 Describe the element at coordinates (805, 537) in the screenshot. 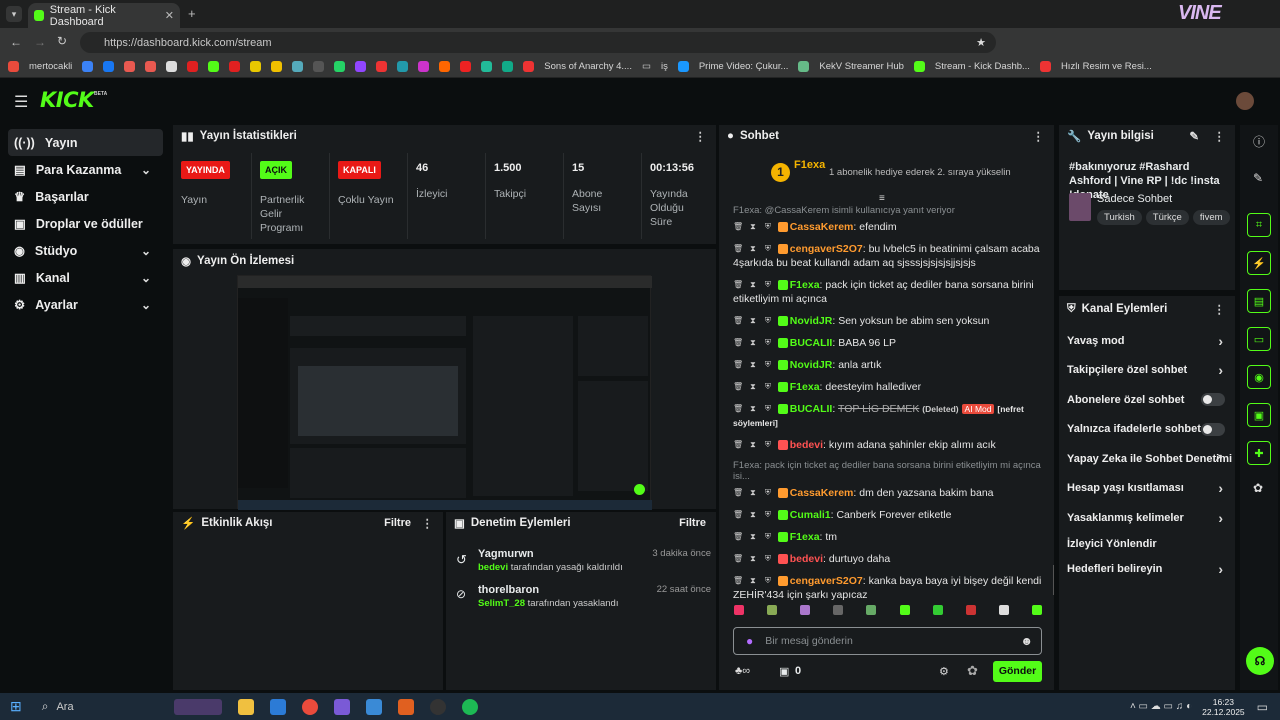

I see `chat-username: F1exa` at that location.